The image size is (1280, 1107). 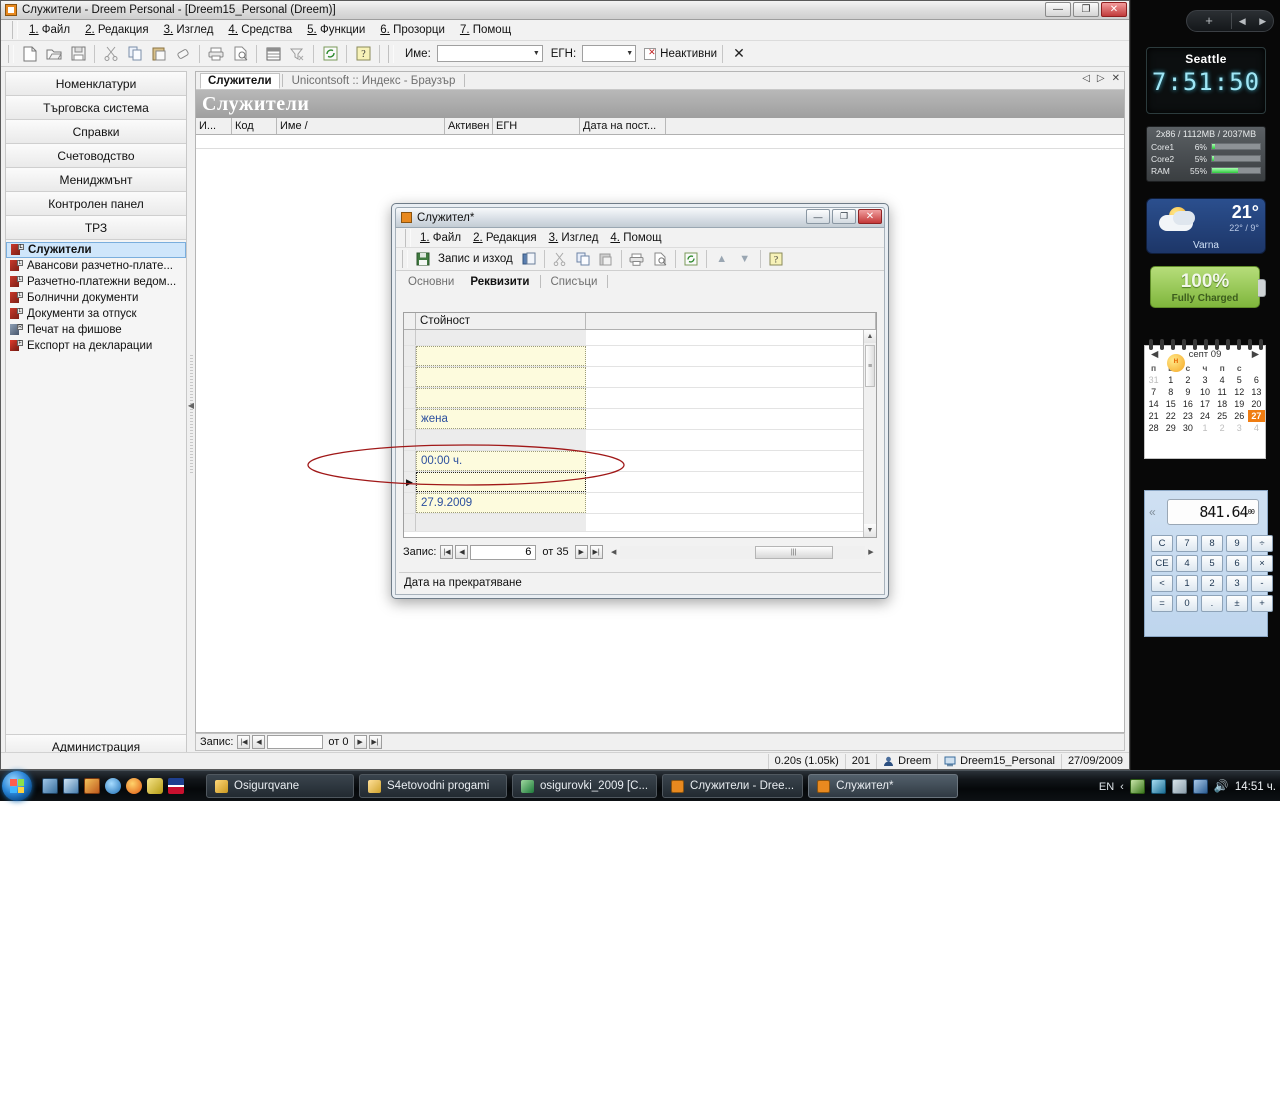 What do you see at coordinates (1200, 786) in the screenshot?
I see `network-icon` at bounding box center [1200, 786].